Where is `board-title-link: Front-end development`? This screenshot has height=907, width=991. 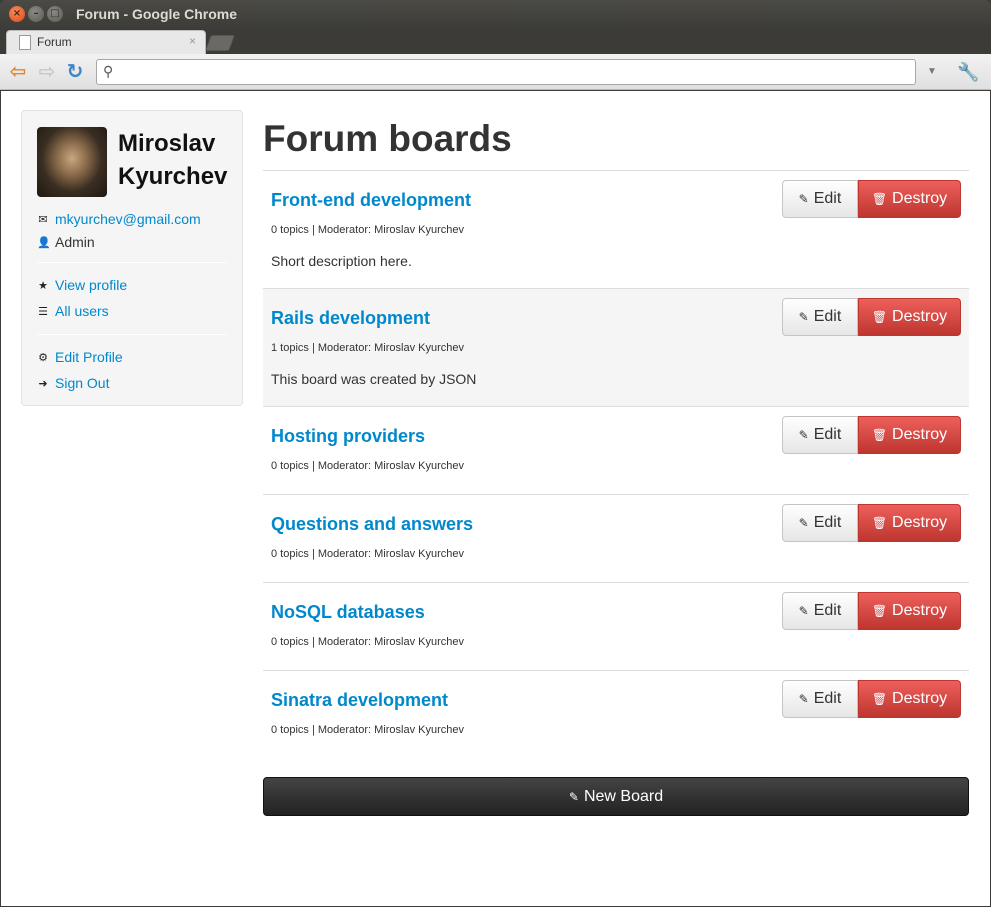
board-title-link: Front-end development is located at coordinates (371, 200).